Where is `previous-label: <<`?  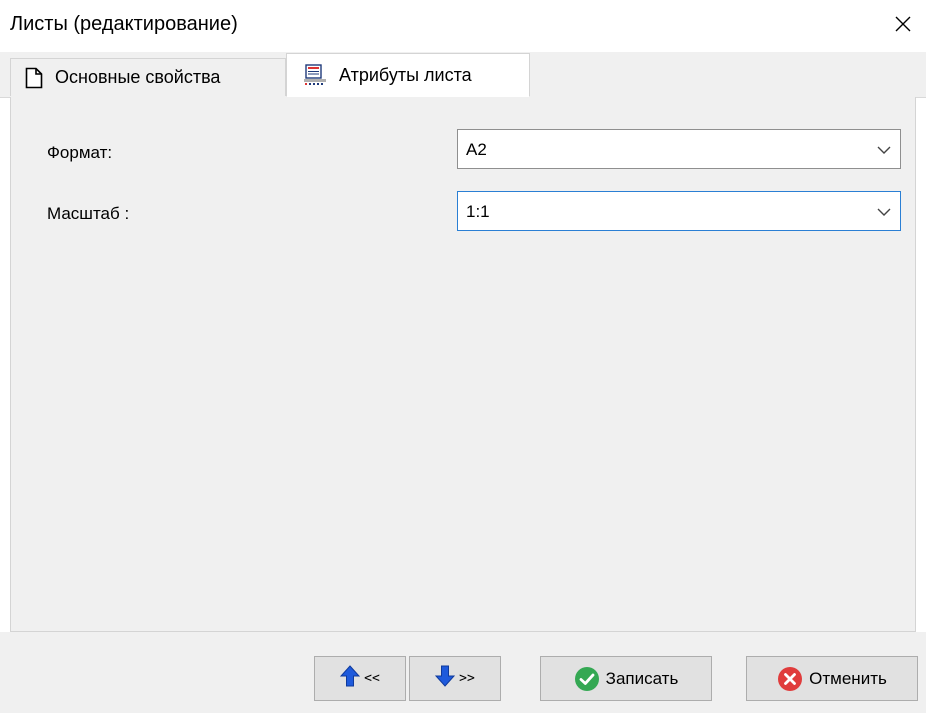 previous-label: << is located at coordinates (372, 678).